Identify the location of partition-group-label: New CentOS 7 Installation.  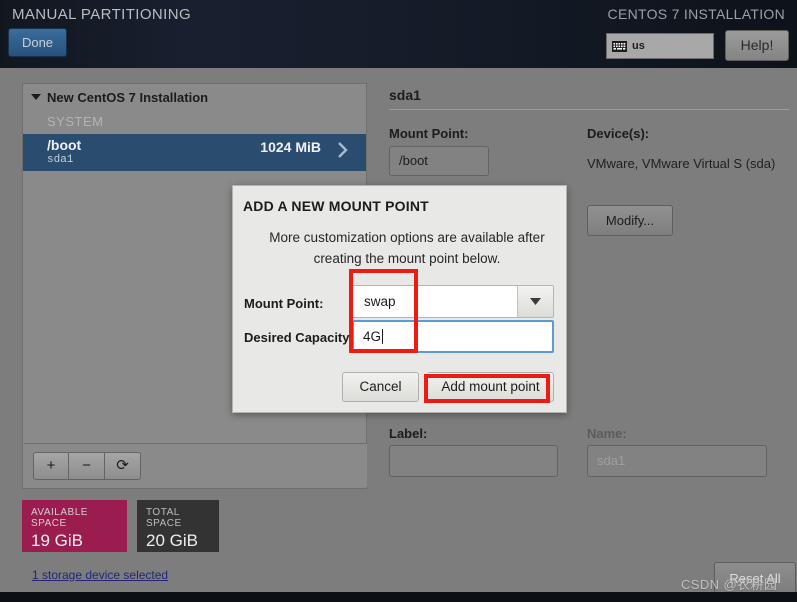
(128, 97).